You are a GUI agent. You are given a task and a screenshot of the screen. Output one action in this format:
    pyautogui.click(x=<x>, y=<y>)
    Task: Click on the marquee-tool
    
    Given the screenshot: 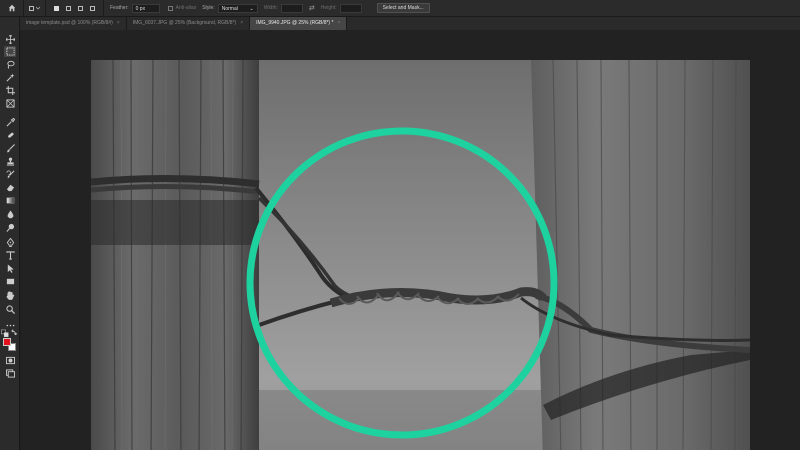 What is the action you would take?
    pyautogui.click(x=10, y=51)
    